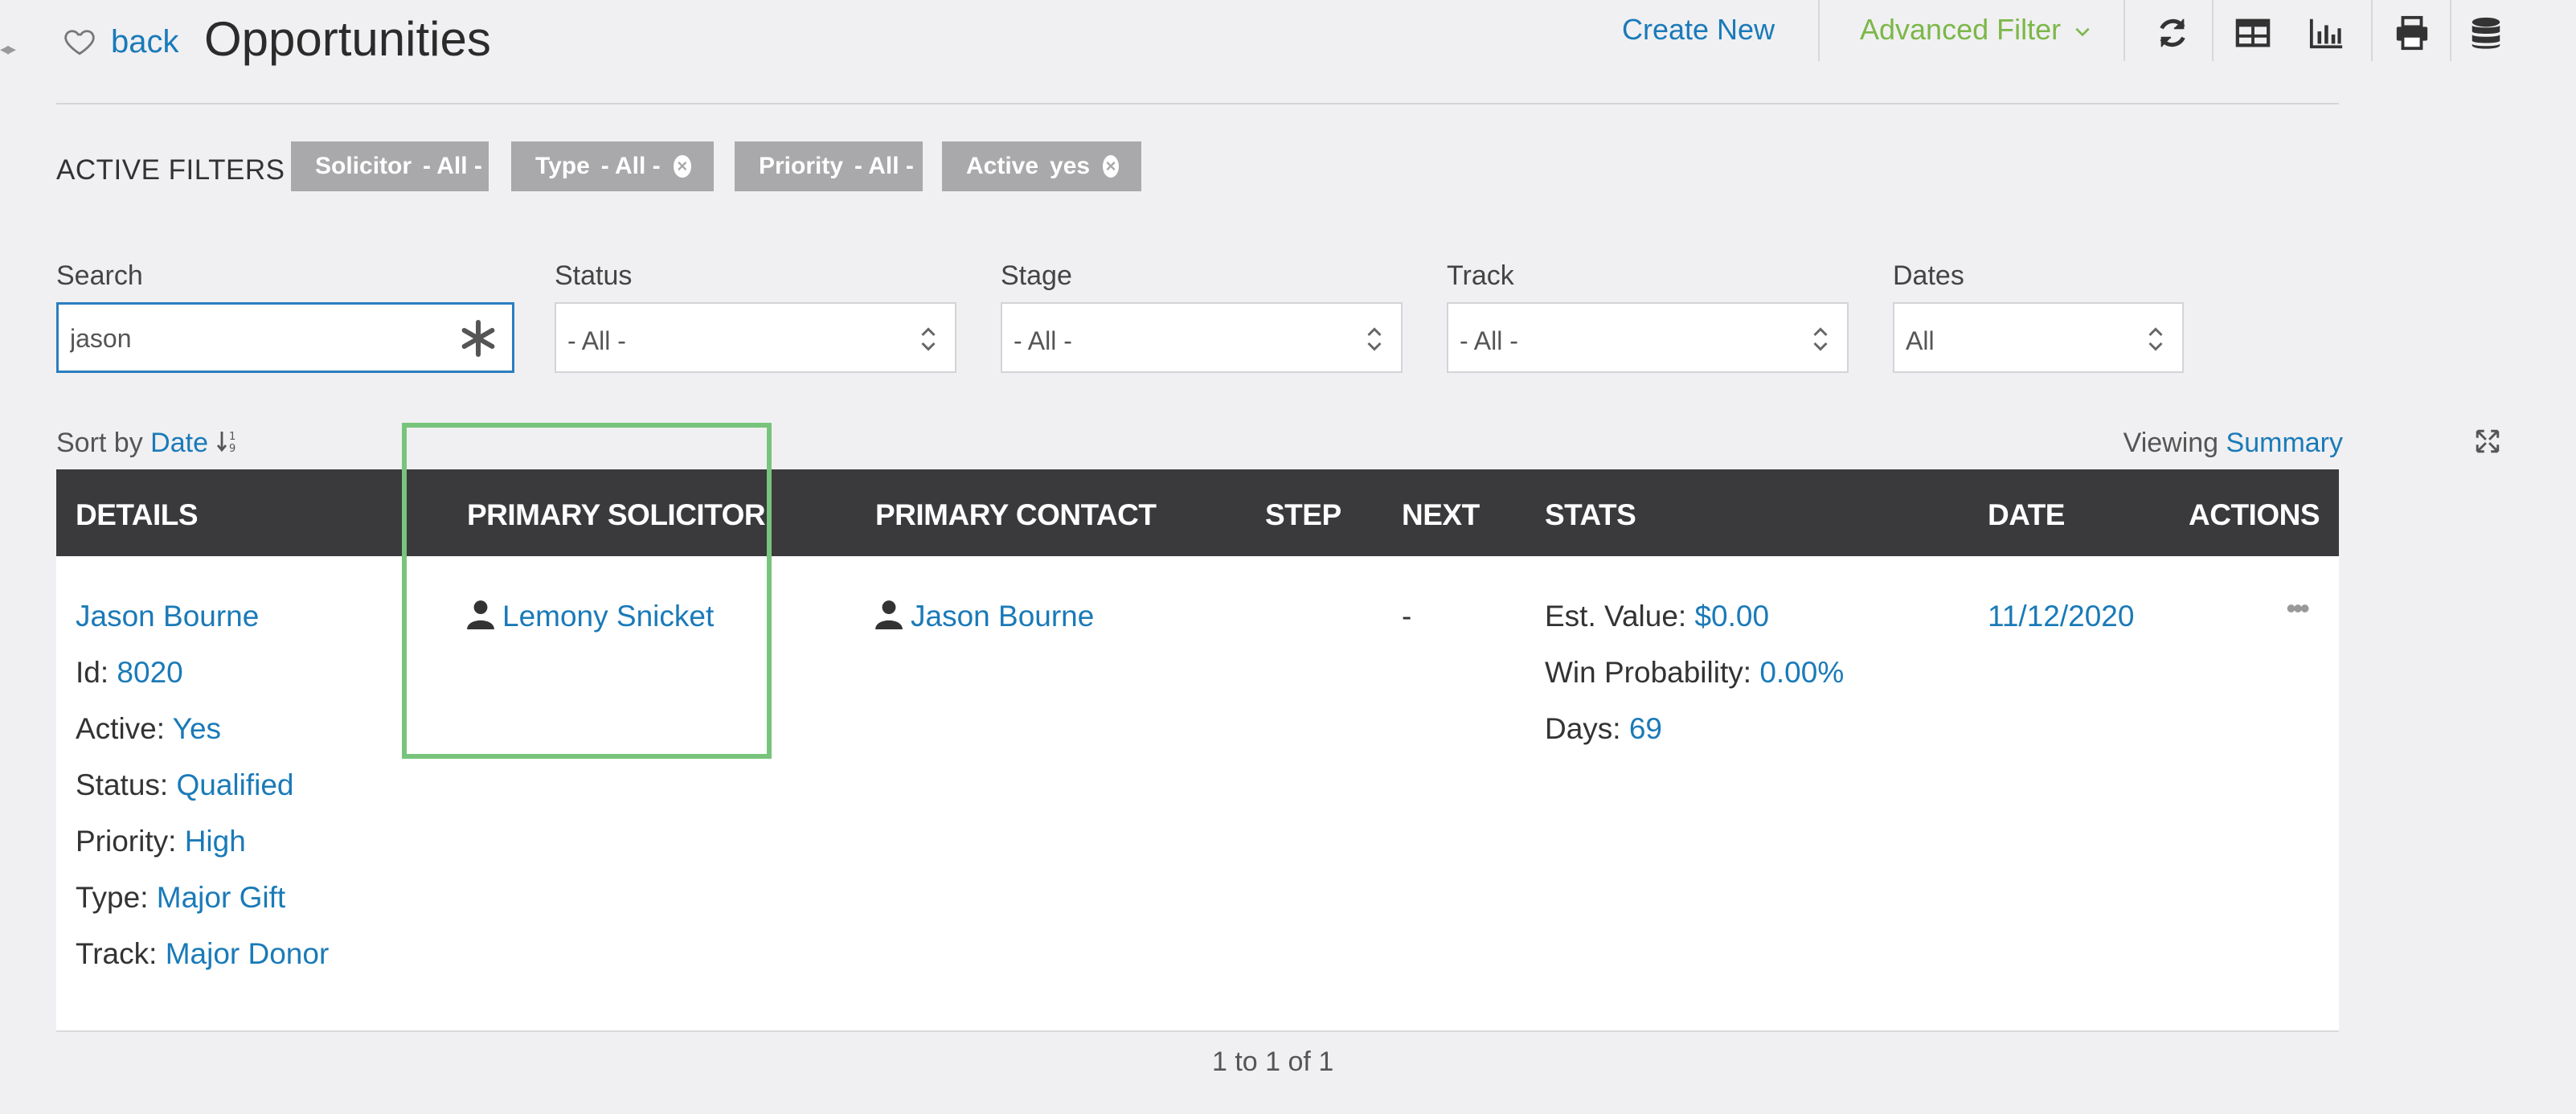 The width and height of the screenshot is (2576, 1114). I want to click on viewing-control: Viewing Summary, so click(2233, 443).